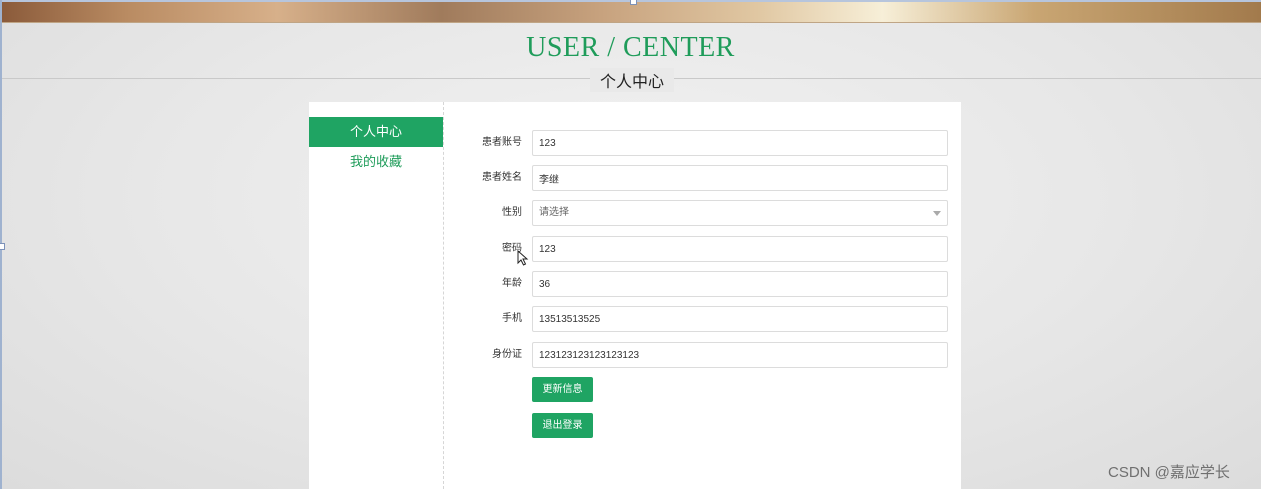 The width and height of the screenshot is (1261, 489). I want to click on form-row-name: 患者姓名, so click(702, 178).